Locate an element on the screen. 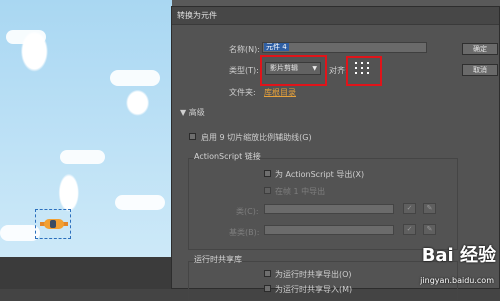 The height and width of the screenshot is (301, 500). plane-cockpit is located at coordinates (53, 224).